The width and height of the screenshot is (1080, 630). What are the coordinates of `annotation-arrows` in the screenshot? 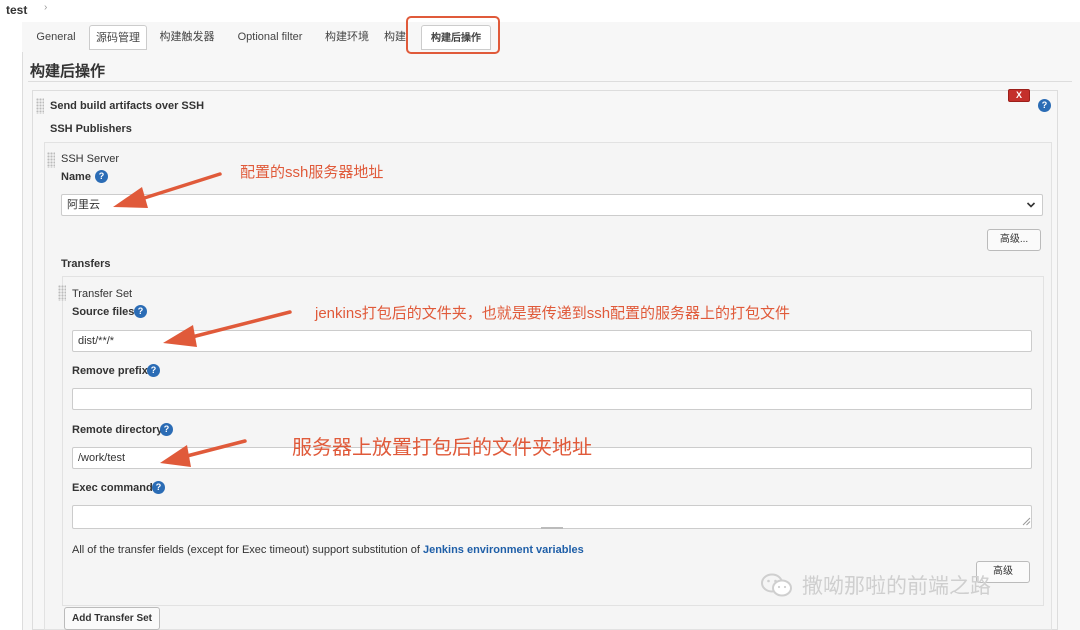 It's located at (202, 319).